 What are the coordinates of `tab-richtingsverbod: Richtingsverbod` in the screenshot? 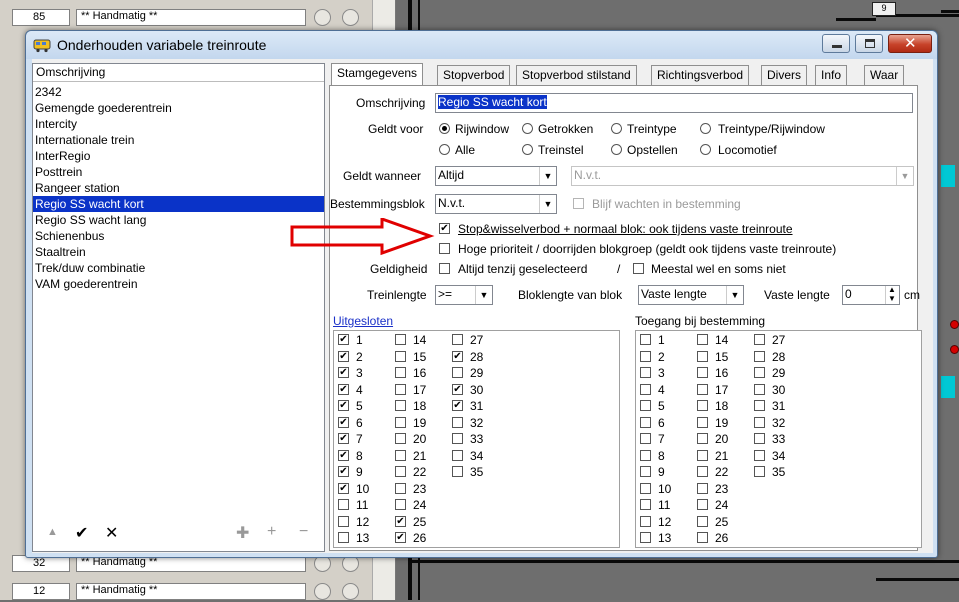 It's located at (700, 75).